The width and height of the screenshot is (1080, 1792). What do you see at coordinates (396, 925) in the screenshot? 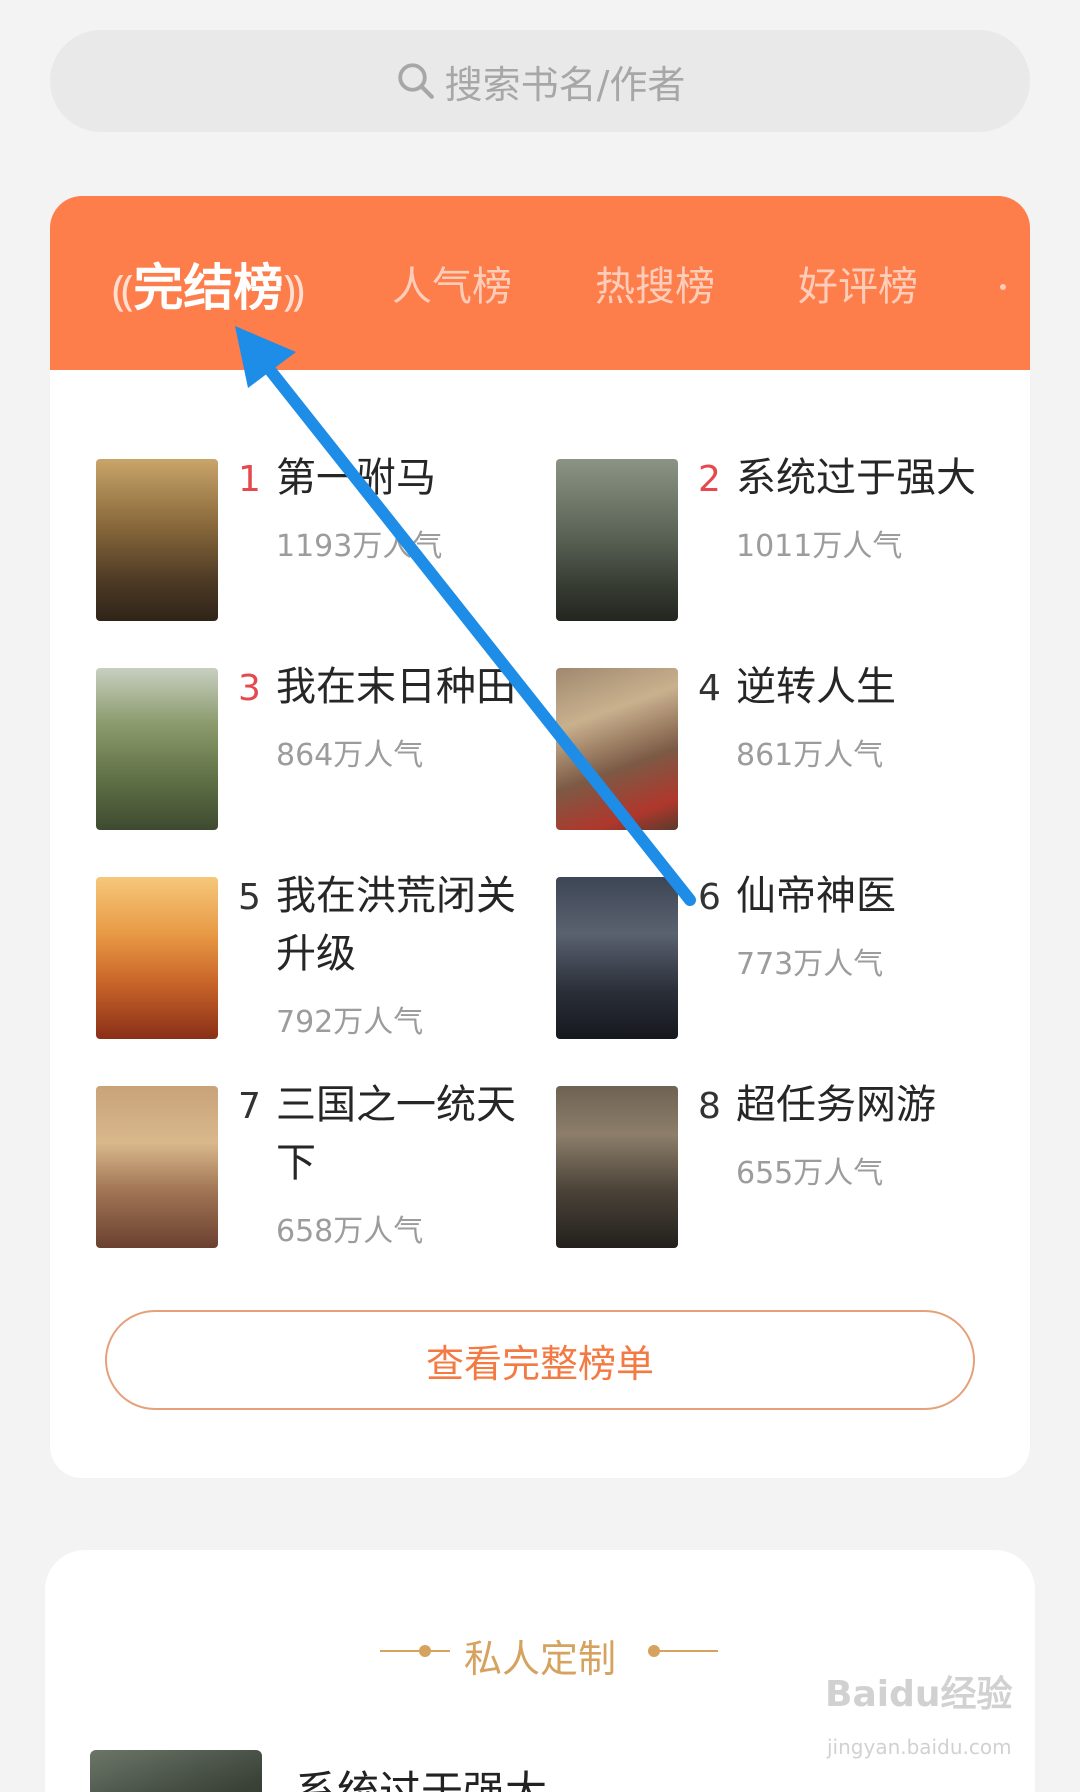
I see `book-title: 我在洪荒闭关升级` at bounding box center [396, 925].